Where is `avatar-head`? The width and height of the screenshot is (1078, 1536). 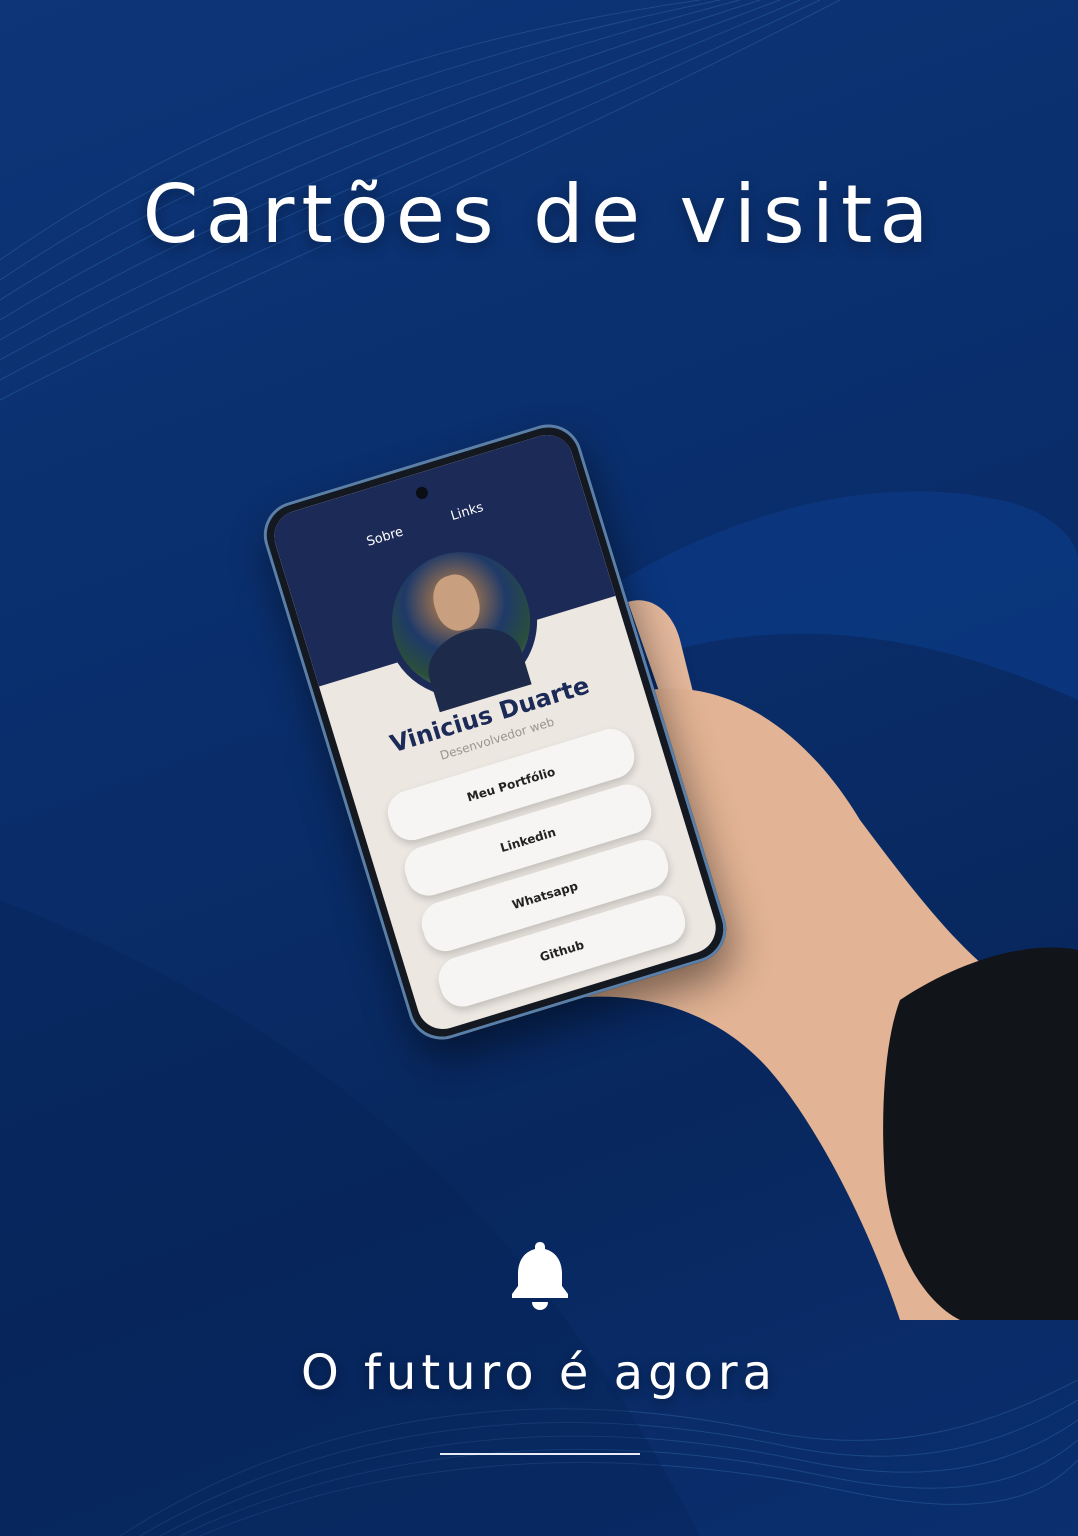
avatar-head is located at coordinates (456, 602).